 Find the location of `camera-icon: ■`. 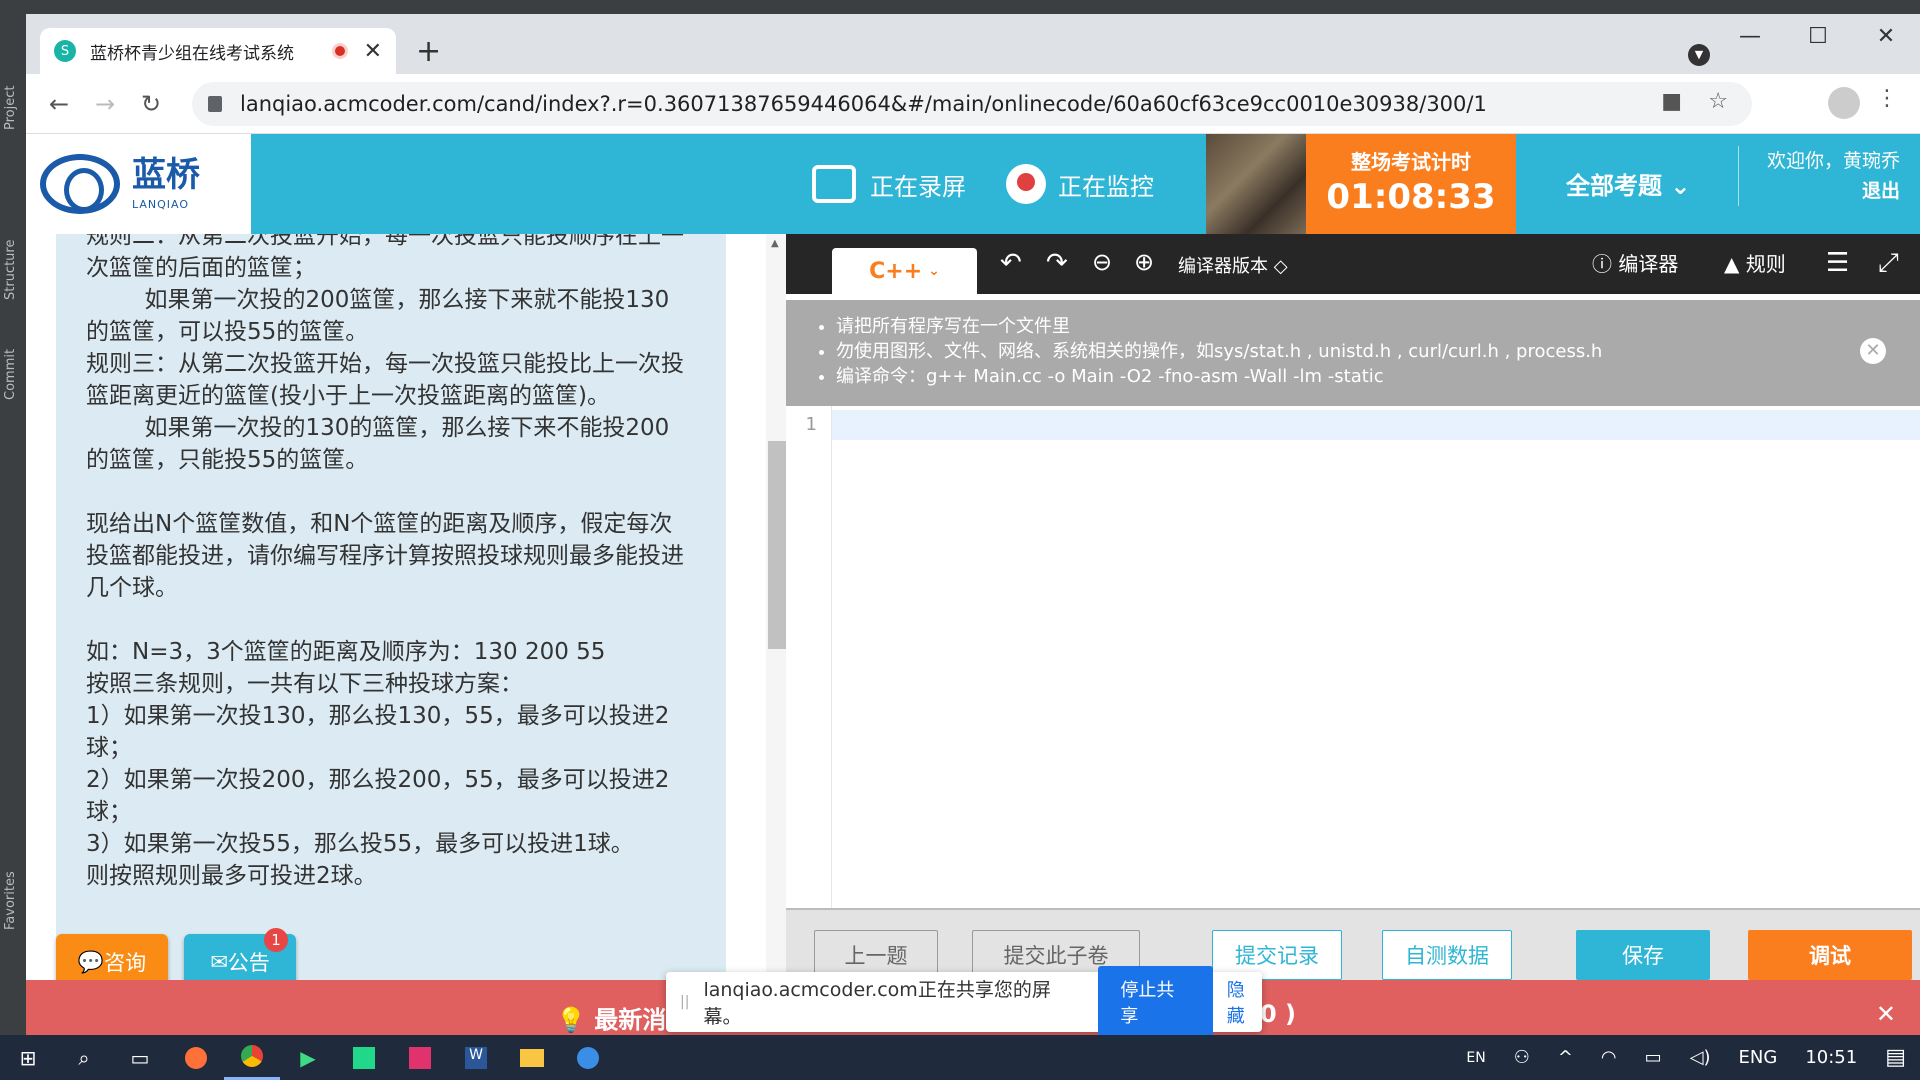

camera-icon: ■ is located at coordinates (1671, 101).